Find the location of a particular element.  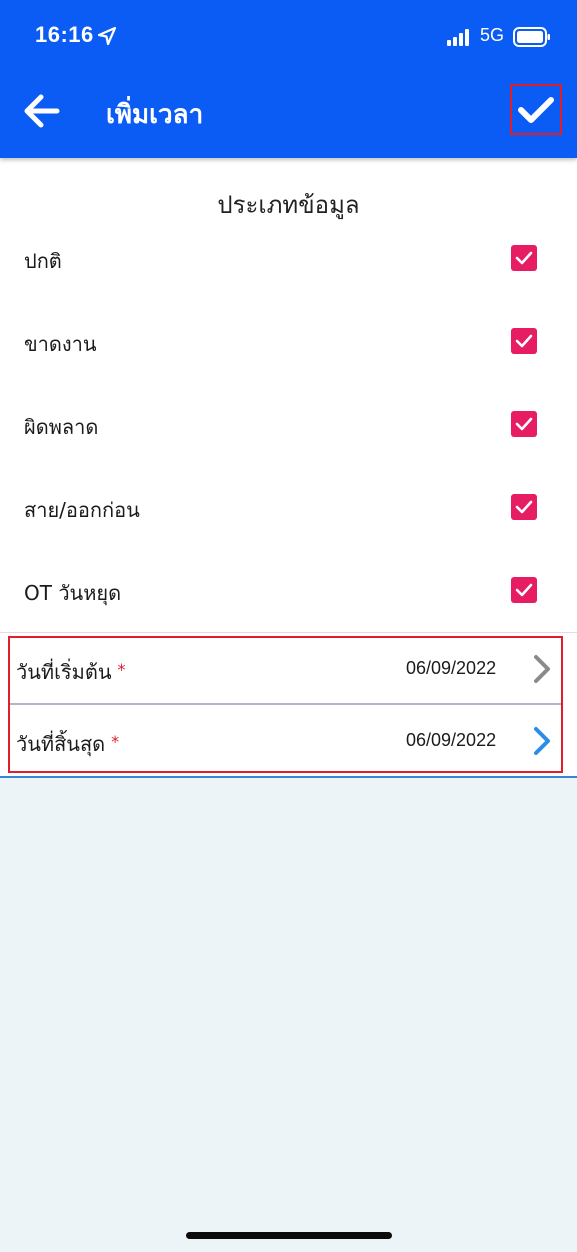

status-time: 16:16 is located at coordinates (64, 34).